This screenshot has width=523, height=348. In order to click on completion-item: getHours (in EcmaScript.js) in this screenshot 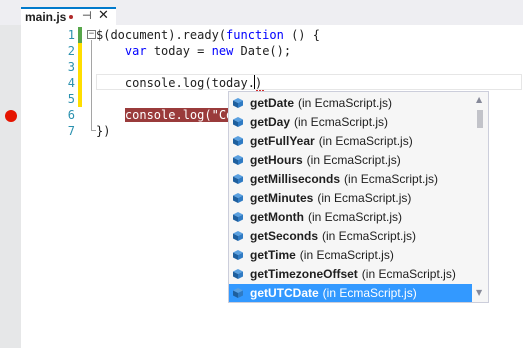, I will do `click(350, 160)`.